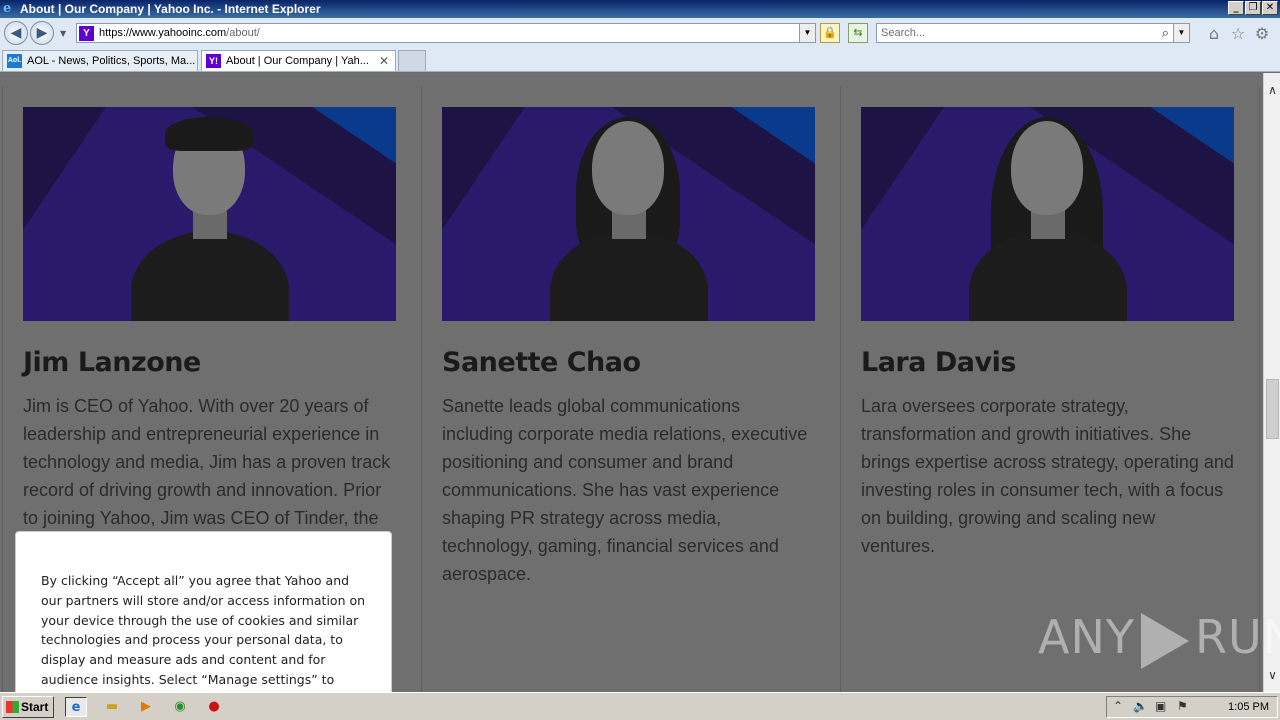 The width and height of the screenshot is (1280, 720). What do you see at coordinates (7, 8) in the screenshot?
I see `internet-explorer-icon: e` at bounding box center [7, 8].